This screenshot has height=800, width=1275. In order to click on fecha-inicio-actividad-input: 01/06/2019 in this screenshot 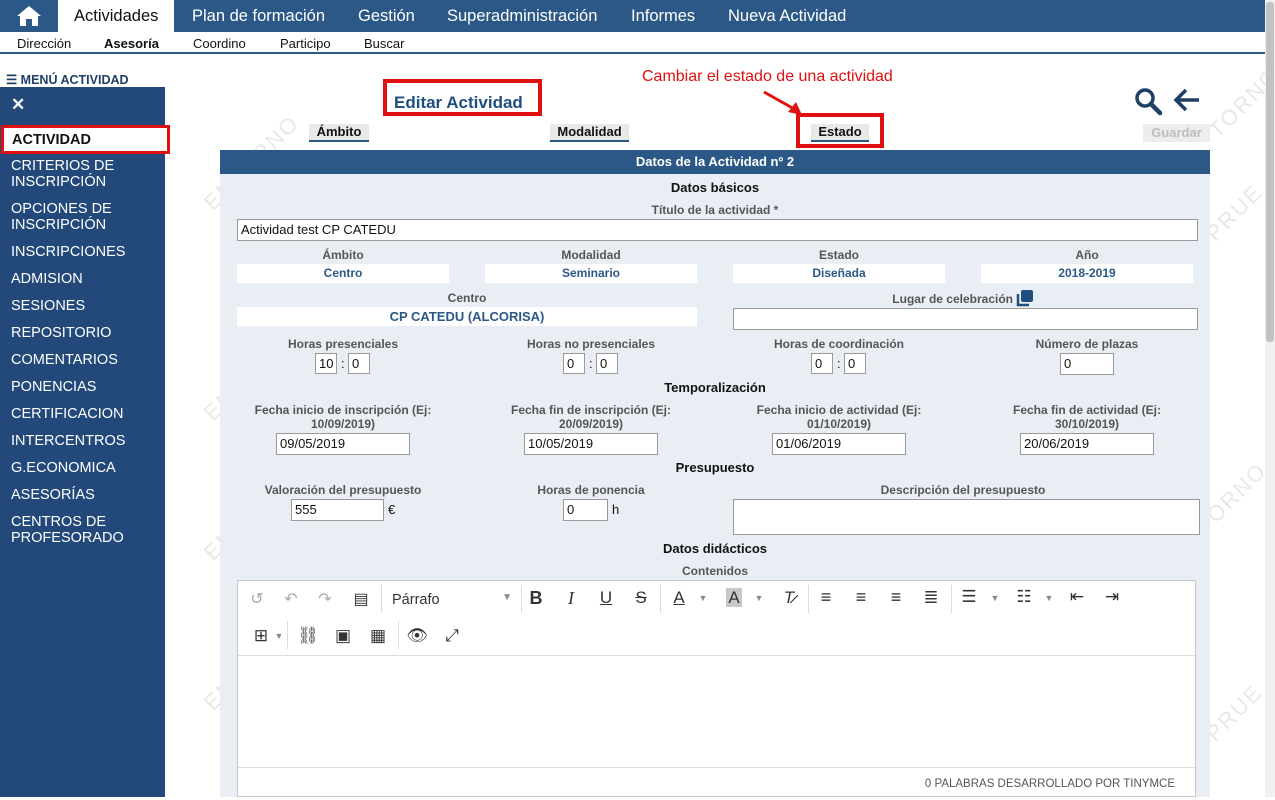, I will do `click(839, 444)`.